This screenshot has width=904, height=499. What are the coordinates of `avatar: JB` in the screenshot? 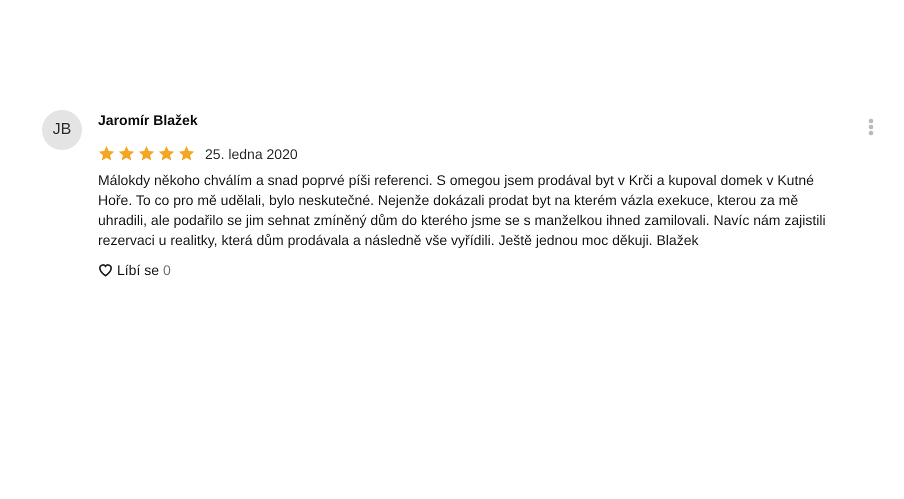 It's located at (62, 130).